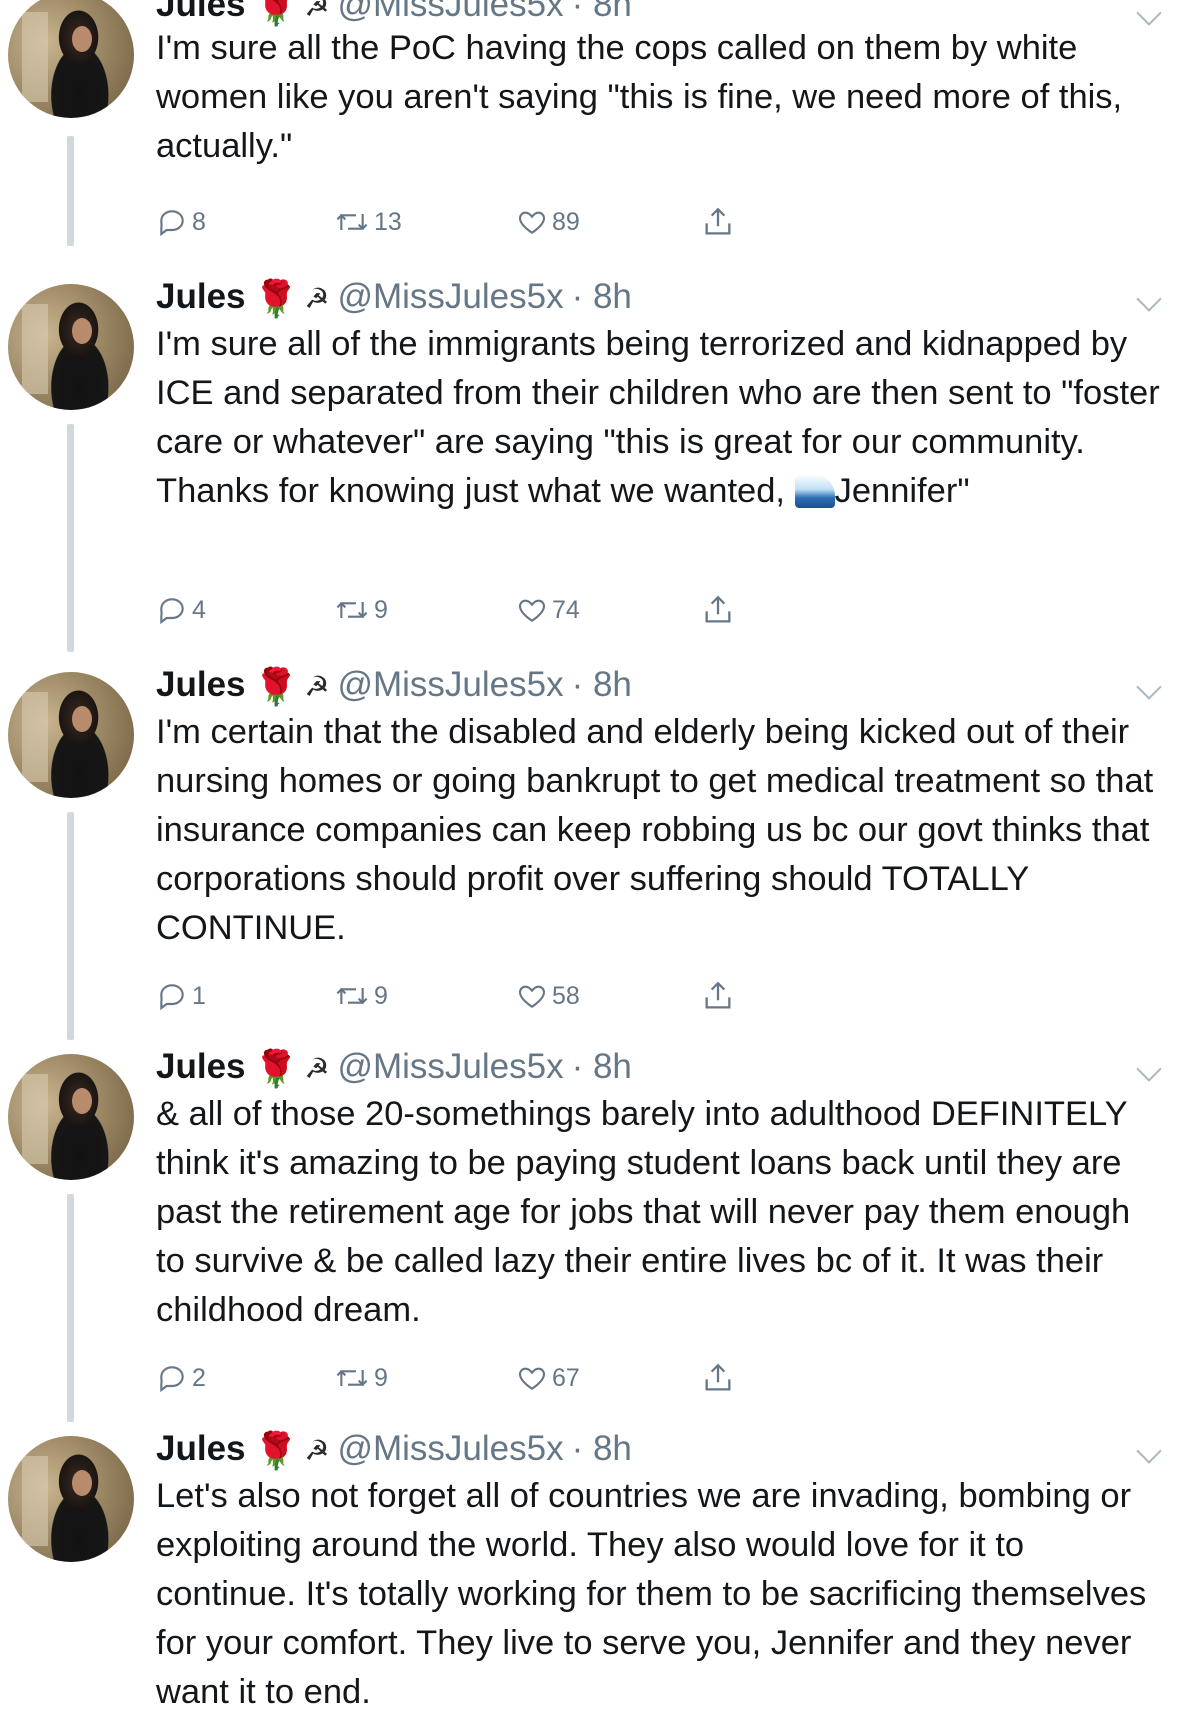 The width and height of the screenshot is (1200, 1723). Describe the element at coordinates (388, 221) in the screenshot. I see `retweet-count: 13` at that location.